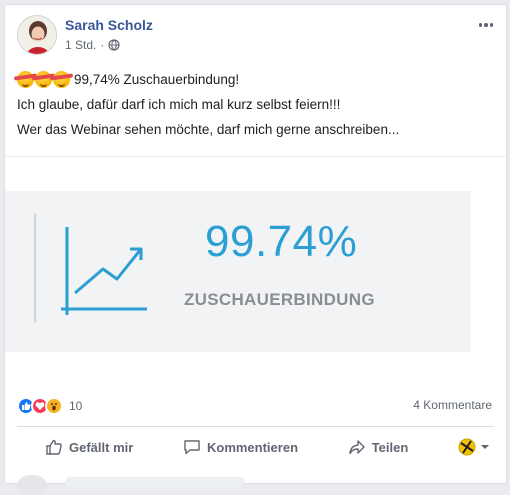 This screenshot has width=510, height=495. I want to click on share-button: Teilen, so click(378, 447).